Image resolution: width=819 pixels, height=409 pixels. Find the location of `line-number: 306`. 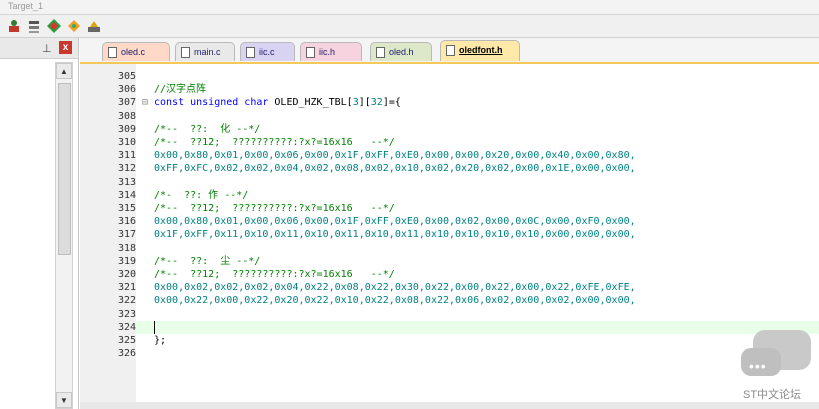

line-number: 306 is located at coordinates (126, 89).